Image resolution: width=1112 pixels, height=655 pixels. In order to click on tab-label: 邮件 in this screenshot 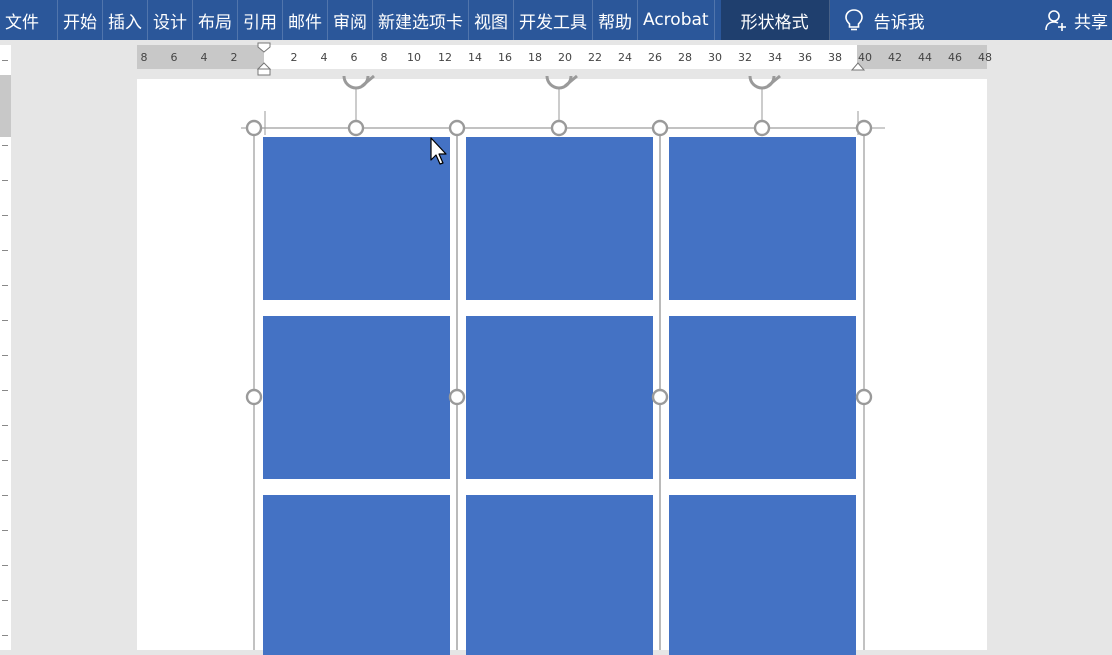, I will do `click(305, 22)`.